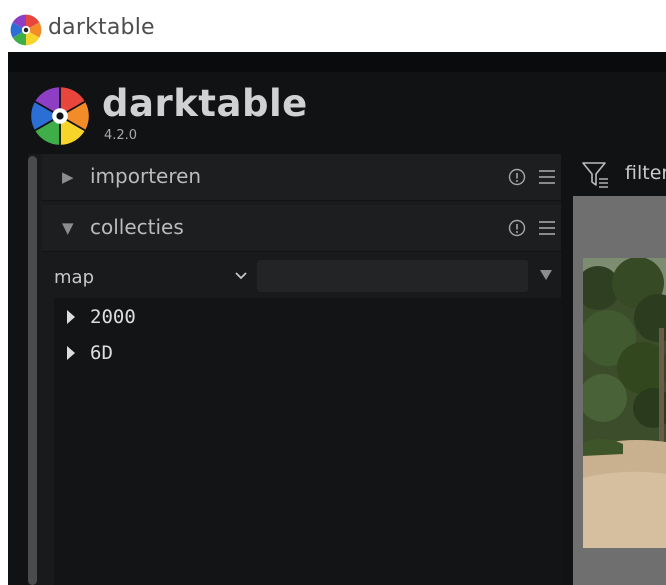 This screenshot has width=666, height=585. I want to click on app-name: darktable, so click(205, 103).